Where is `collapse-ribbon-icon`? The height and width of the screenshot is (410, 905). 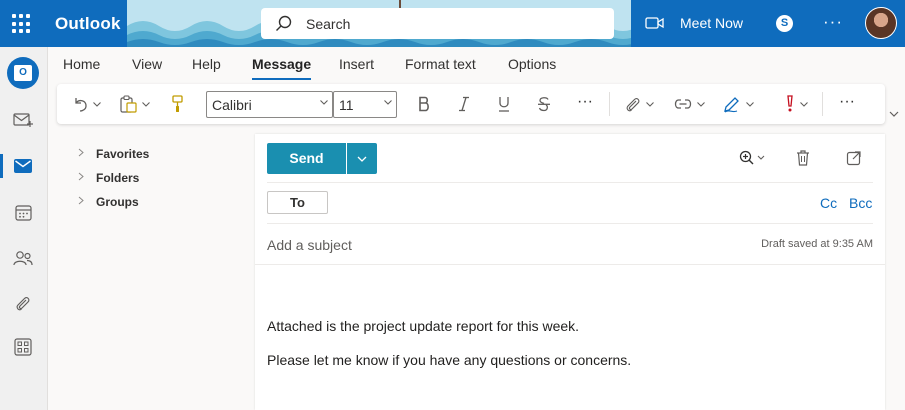
collapse-ribbon-icon is located at coordinates (894, 114).